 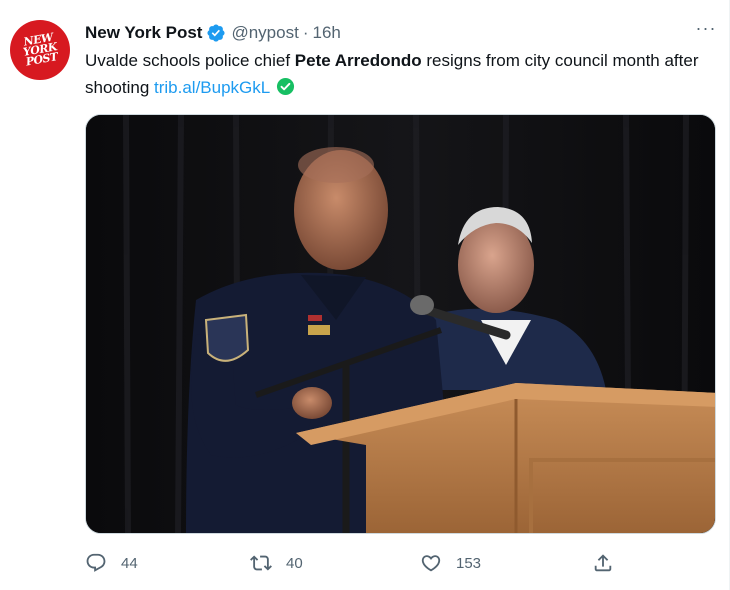 I want to click on timestamp: 16h, so click(x=327, y=33).